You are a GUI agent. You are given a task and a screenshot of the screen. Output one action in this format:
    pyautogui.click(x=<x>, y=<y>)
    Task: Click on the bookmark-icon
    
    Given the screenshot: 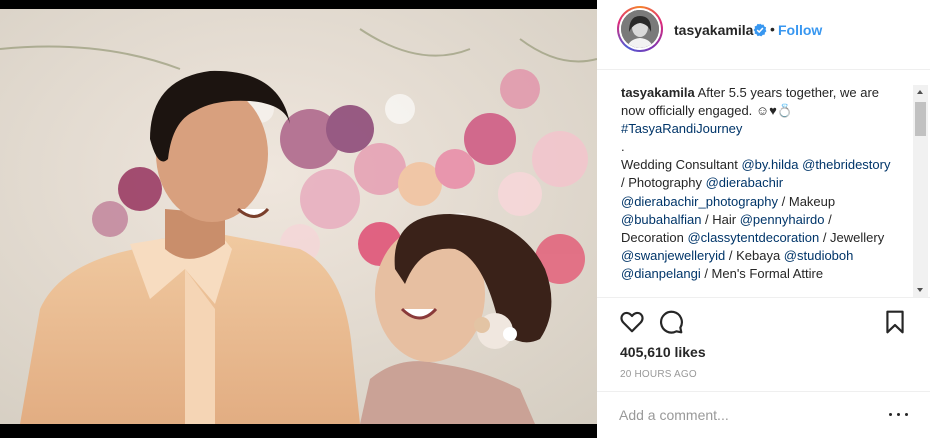 What is the action you would take?
    pyautogui.click(x=895, y=322)
    